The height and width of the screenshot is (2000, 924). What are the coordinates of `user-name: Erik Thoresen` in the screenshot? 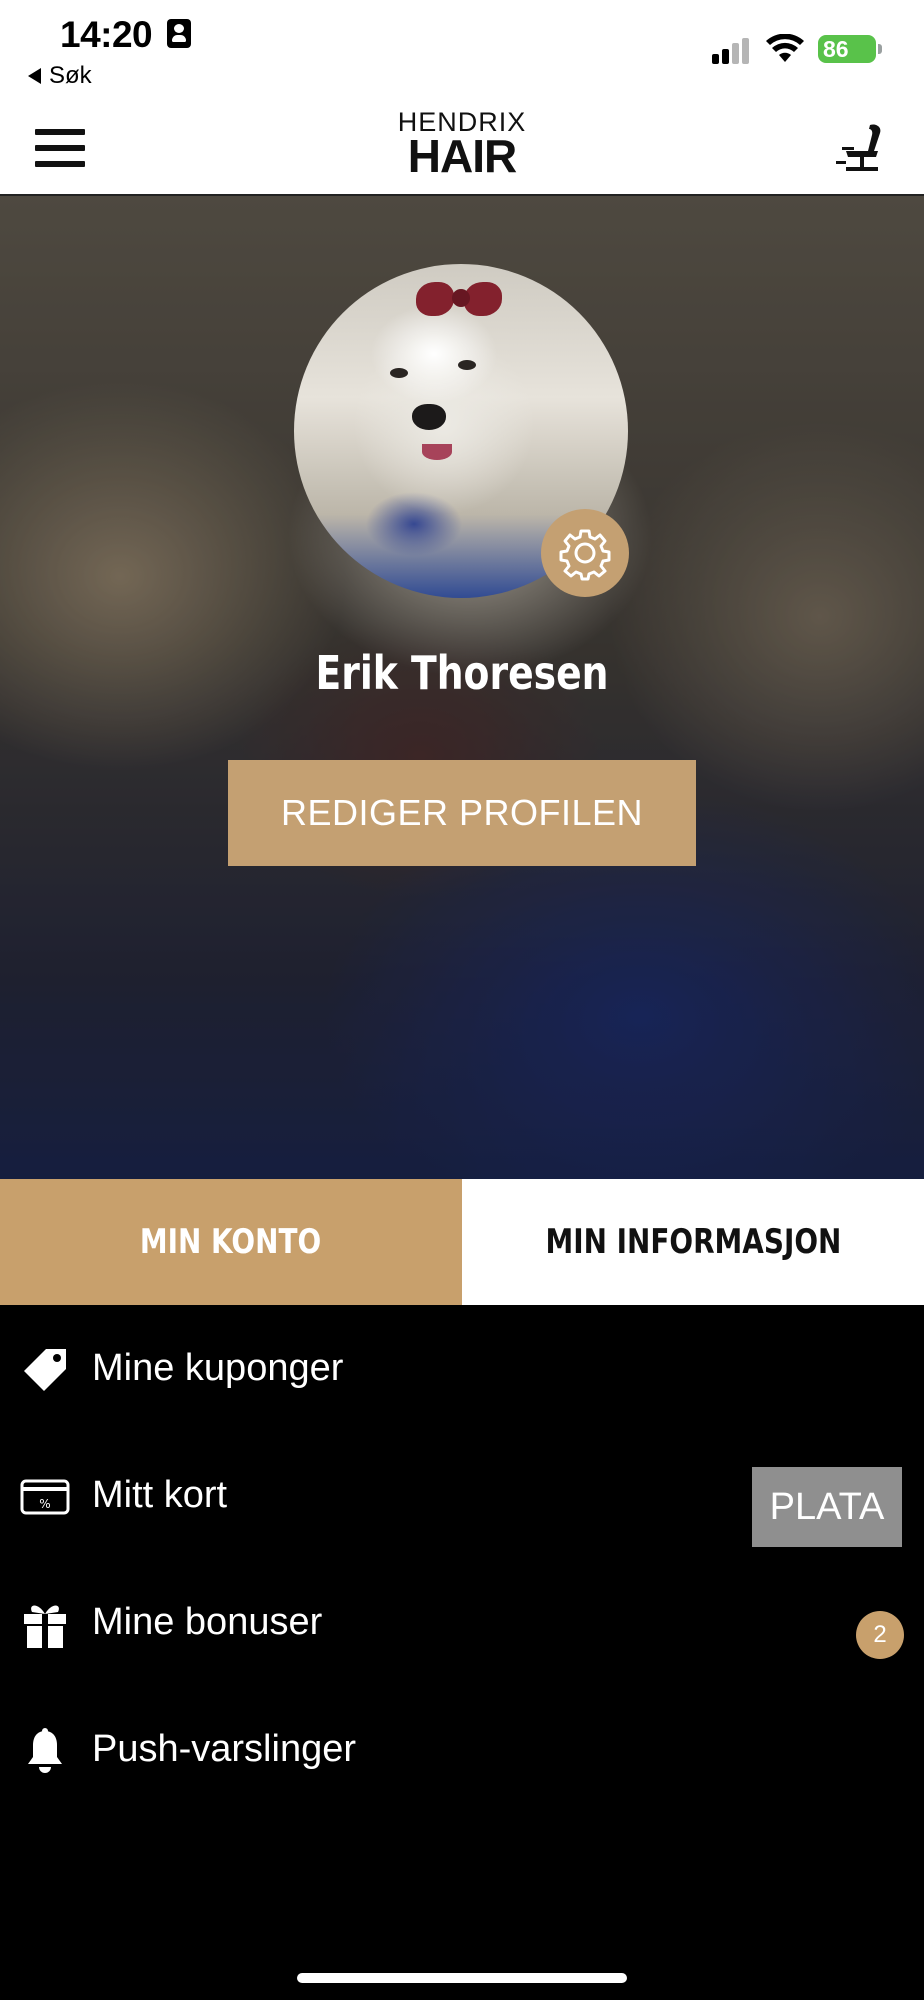 It's located at (462, 673).